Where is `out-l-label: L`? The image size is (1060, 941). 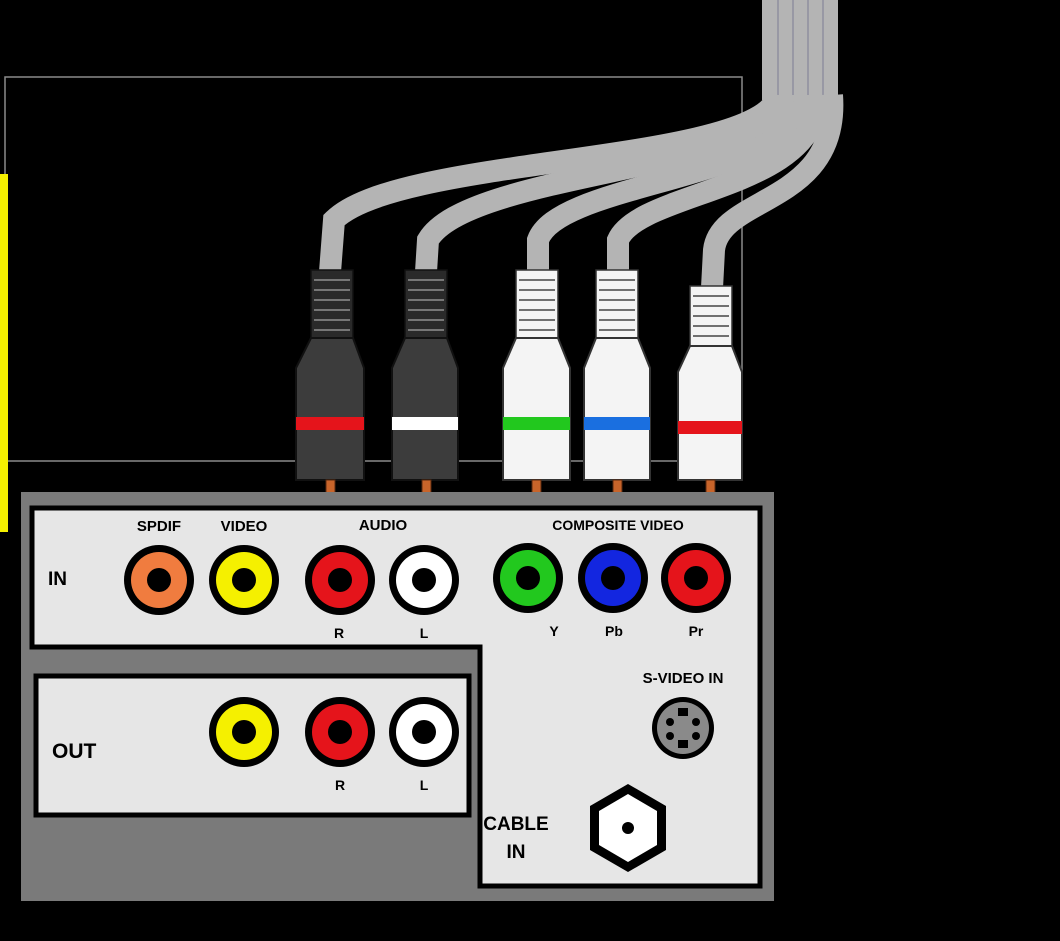 out-l-label: L is located at coordinates (424, 785).